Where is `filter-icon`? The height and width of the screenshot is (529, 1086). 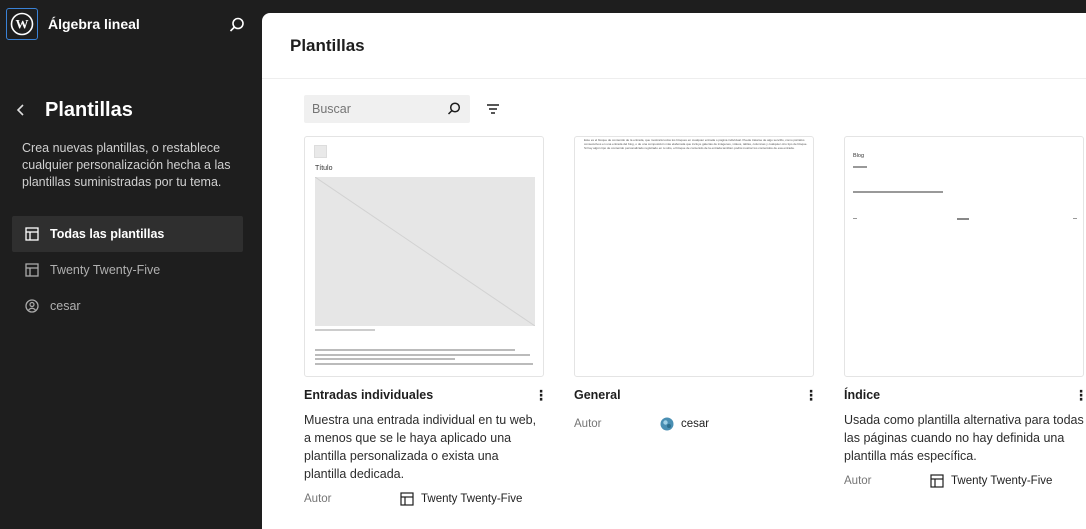 filter-icon is located at coordinates (493, 109).